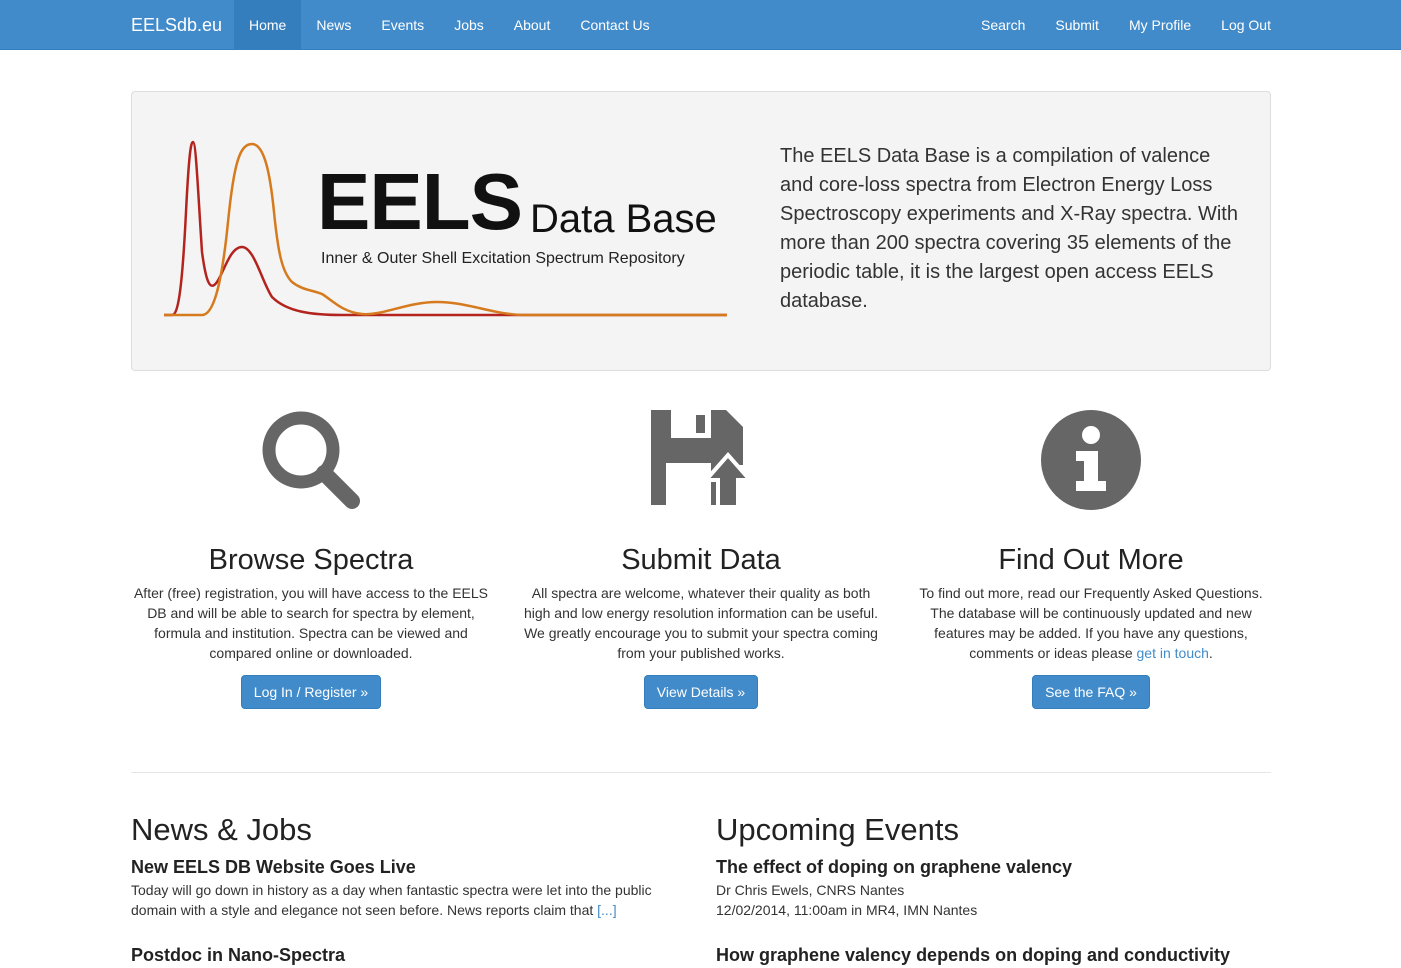 Image resolution: width=1401 pixels, height=968 pixels. I want to click on login-register-button: Log In / Register », so click(311, 692).